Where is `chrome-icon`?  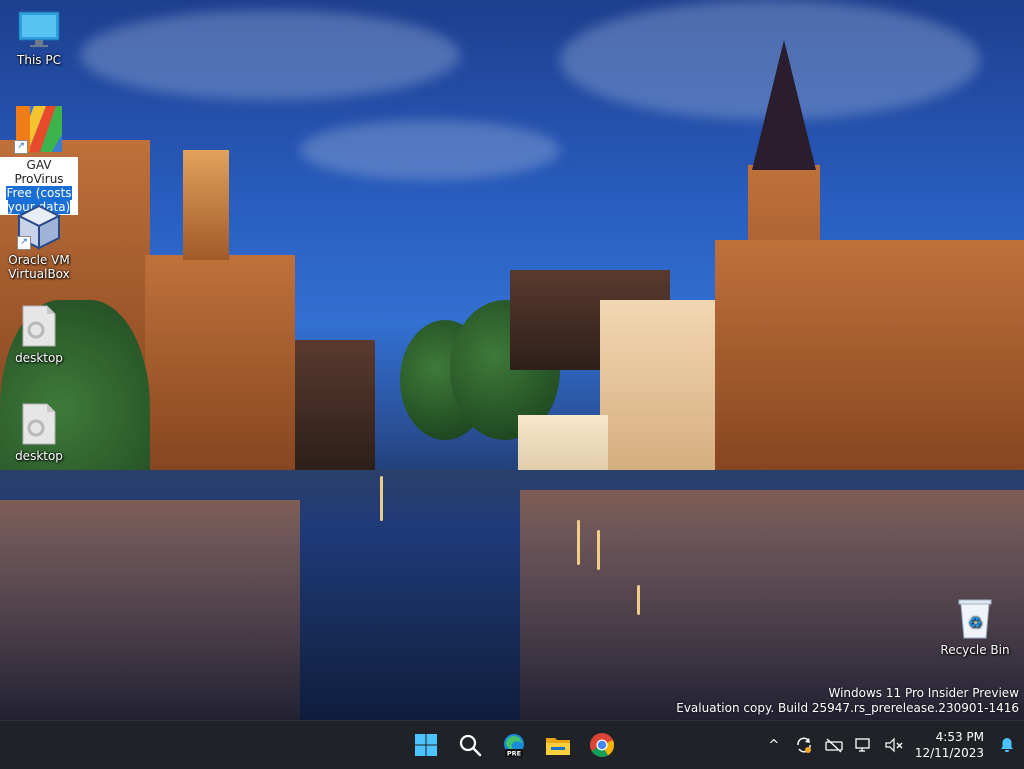 chrome-icon is located at coordinates (602, 745).